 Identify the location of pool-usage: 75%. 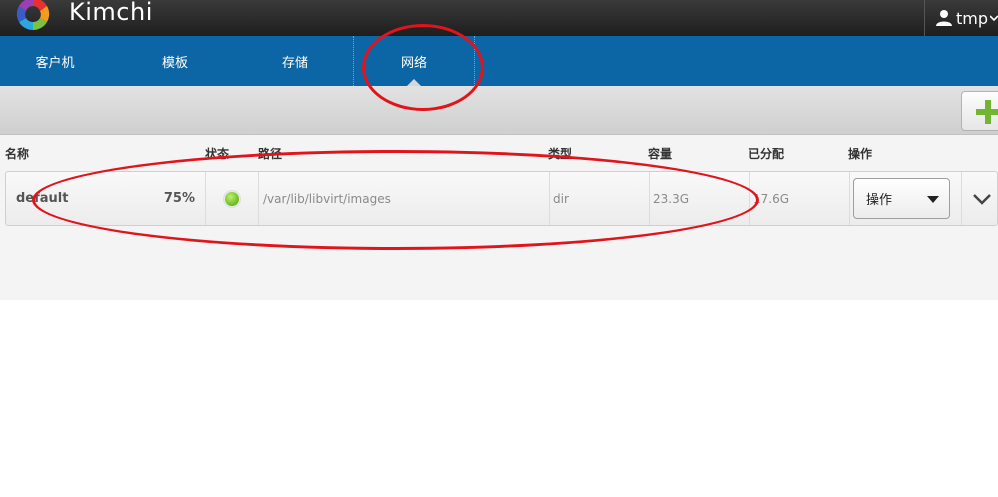
(179, 198).